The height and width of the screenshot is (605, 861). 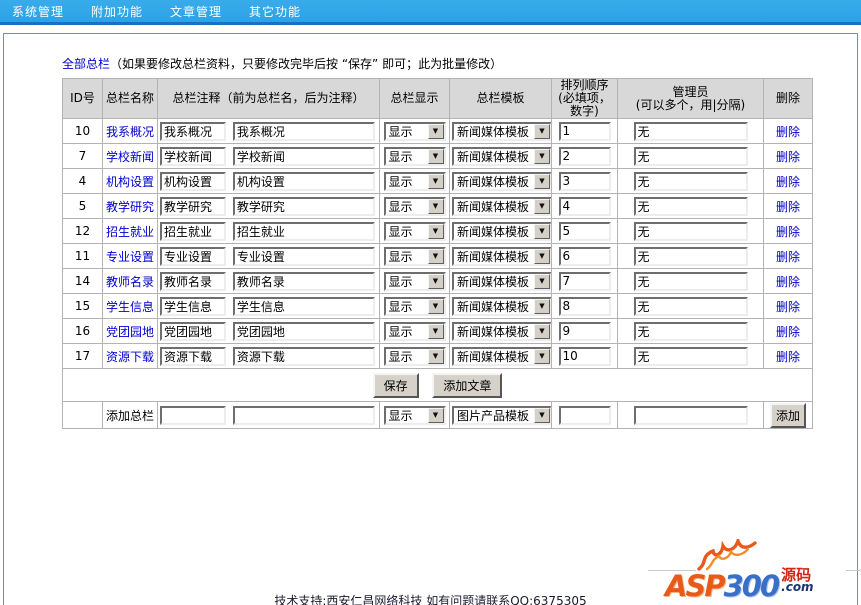 What do you see at coordinates (584, 415) in the screenshot?
I see `add-order-input` at bounding box center [584, 415].